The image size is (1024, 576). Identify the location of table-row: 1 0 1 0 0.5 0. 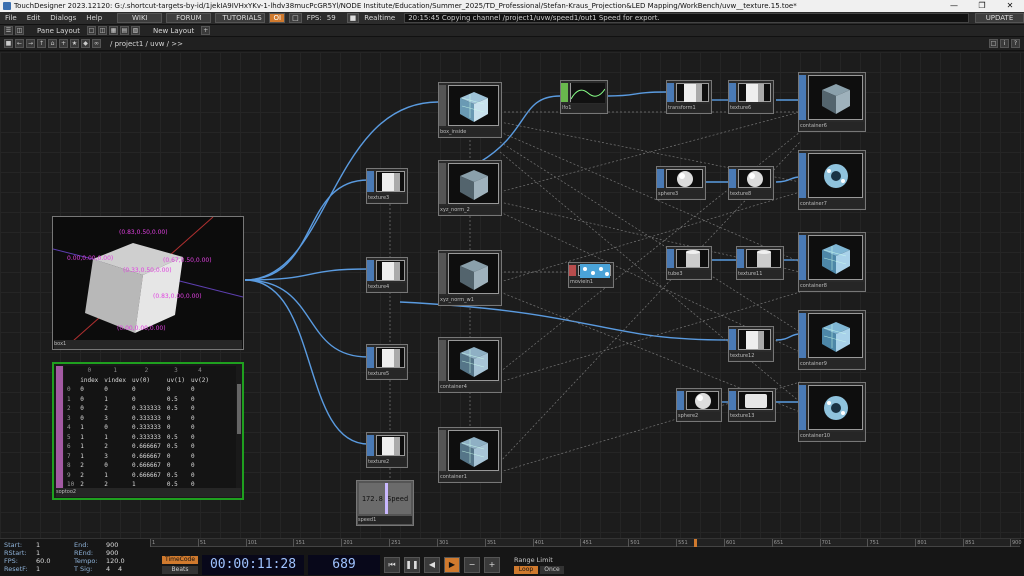
(138, 400).